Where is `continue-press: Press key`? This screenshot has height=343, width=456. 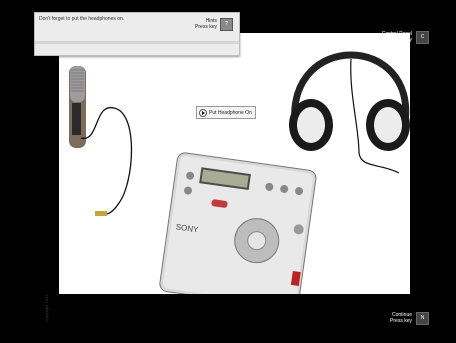 continue-press: Press key is located at coordinates (401, 321).